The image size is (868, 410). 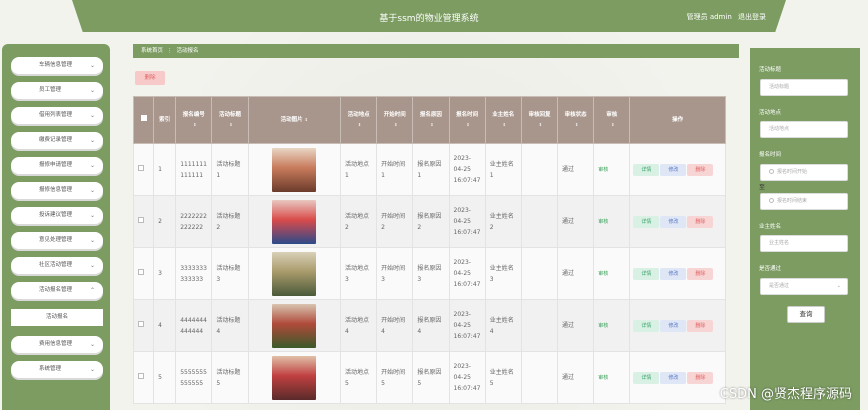 I want to click on search-title-input: 活动标题, so click(x=804, y=87).